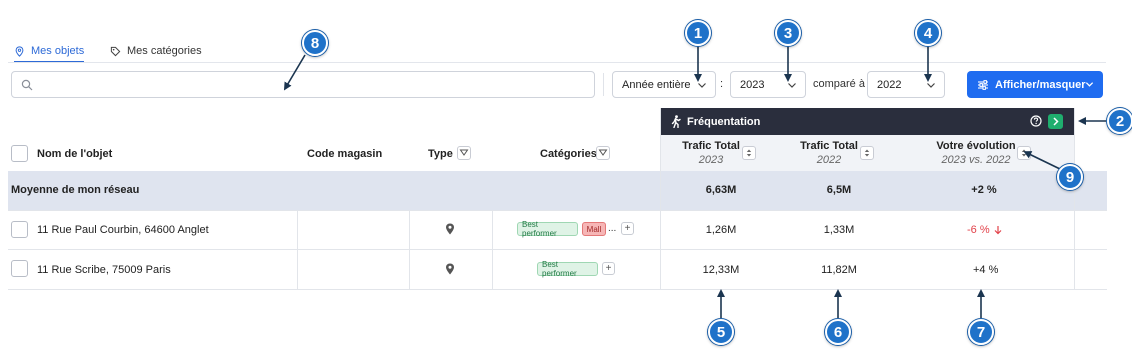 The image size is (1132, 355). What do you see at coordinates (838, 332) in the screenshot?
I see `callout-badge-6: 6` at bounding box center [838, 332].